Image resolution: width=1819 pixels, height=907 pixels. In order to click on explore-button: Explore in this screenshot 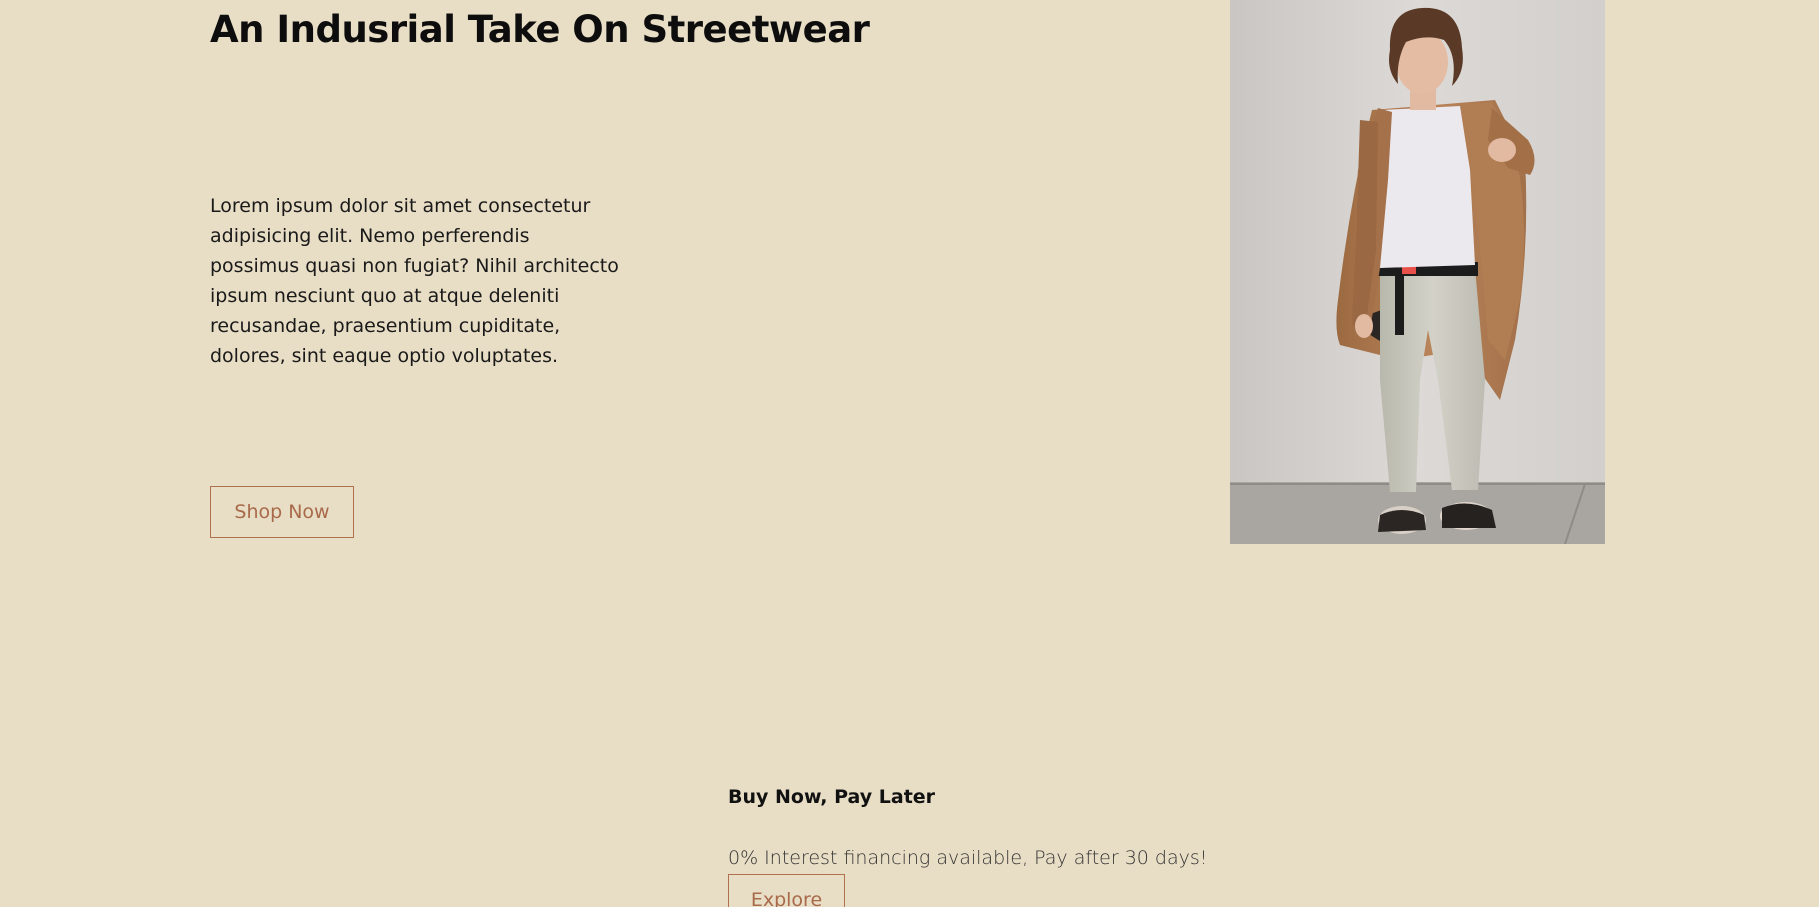, I will do `click(786, 890)`.